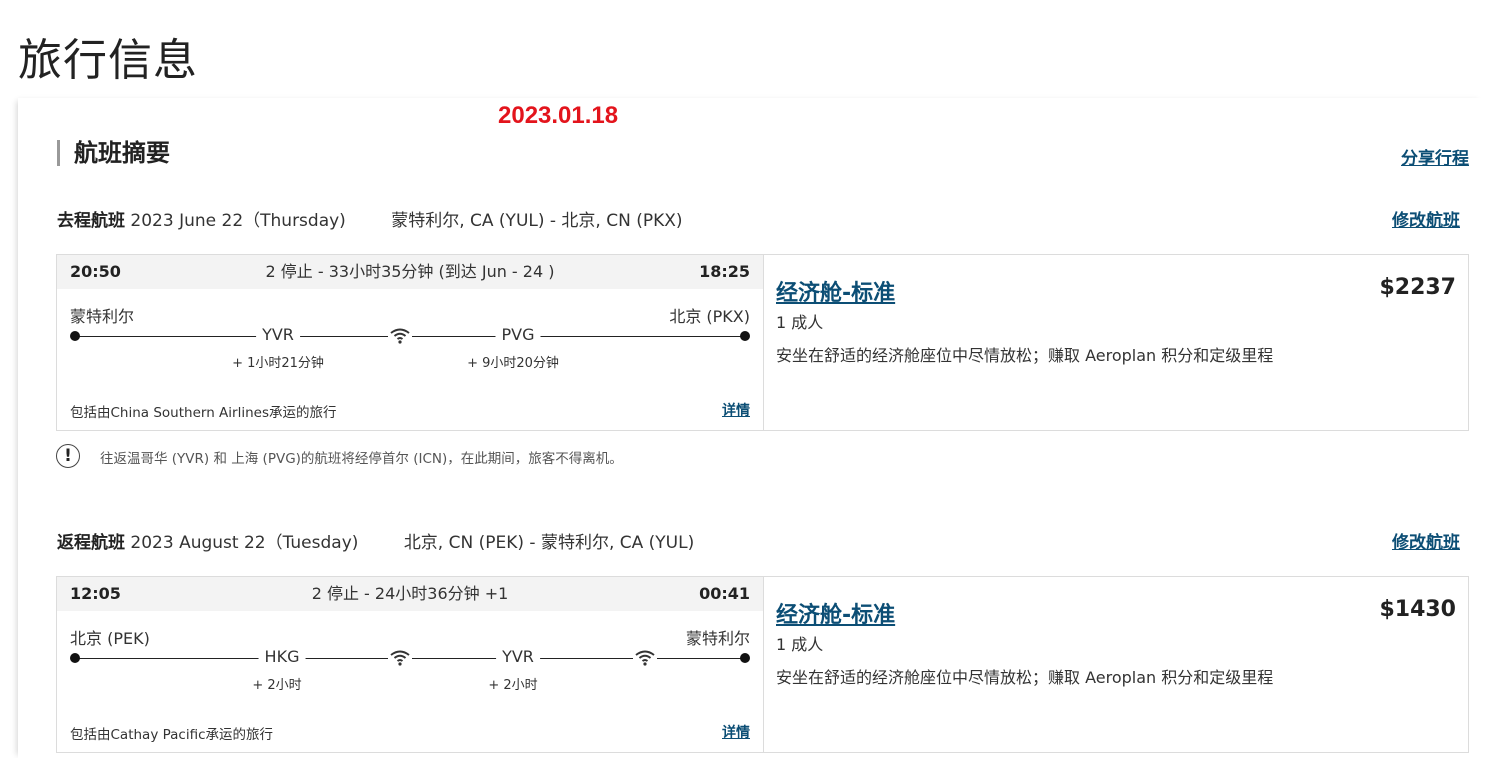 This screenshot has width=1485, height=758. Describe the element at coordinates (203, 413) in the screenshot. I see `outbound-operated-by: 包括由China Southern Airlines承运的旅行` at that location.